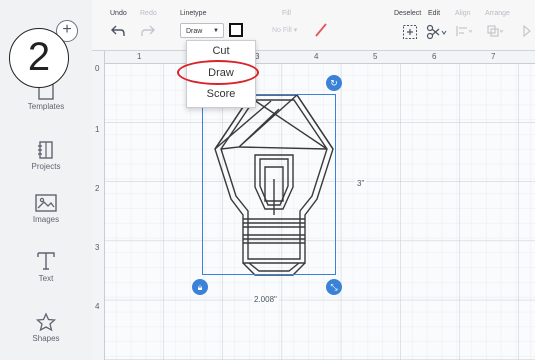  I want to click on undo-icon, so click(118, 31).